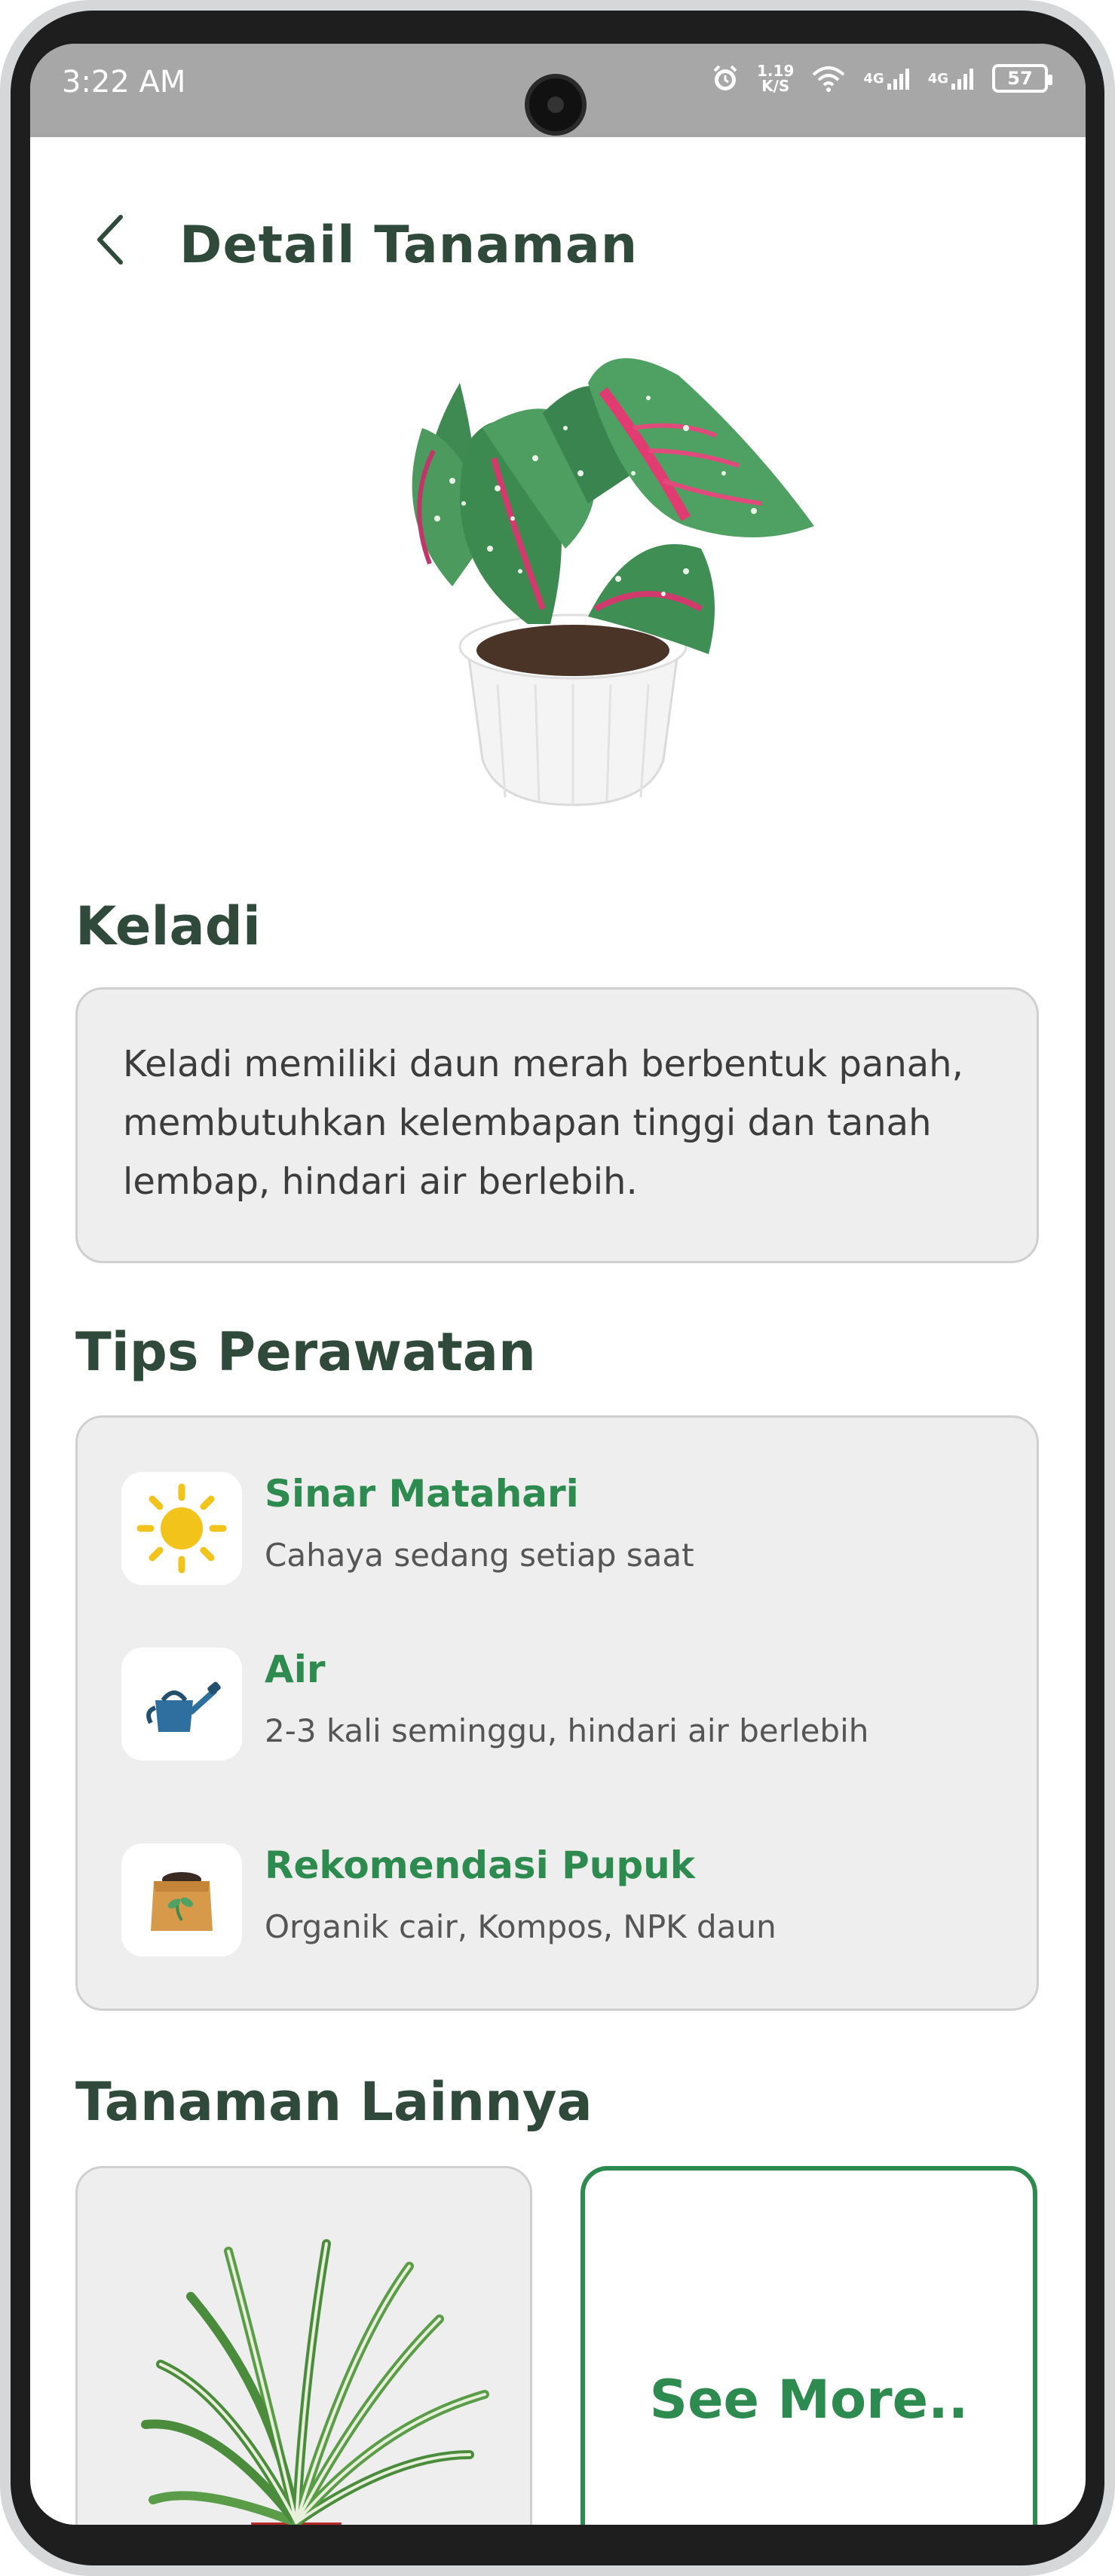 This screenshot has width=1115, height=2576. I want to click on wifi-icon, so click(828, 78).